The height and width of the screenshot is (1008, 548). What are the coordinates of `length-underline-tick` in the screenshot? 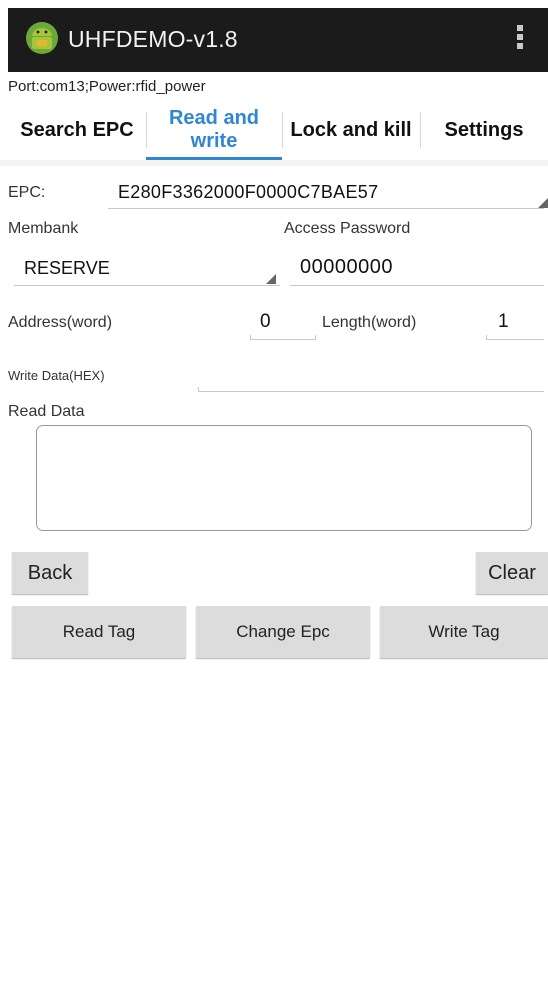 It's located at (486, 337).